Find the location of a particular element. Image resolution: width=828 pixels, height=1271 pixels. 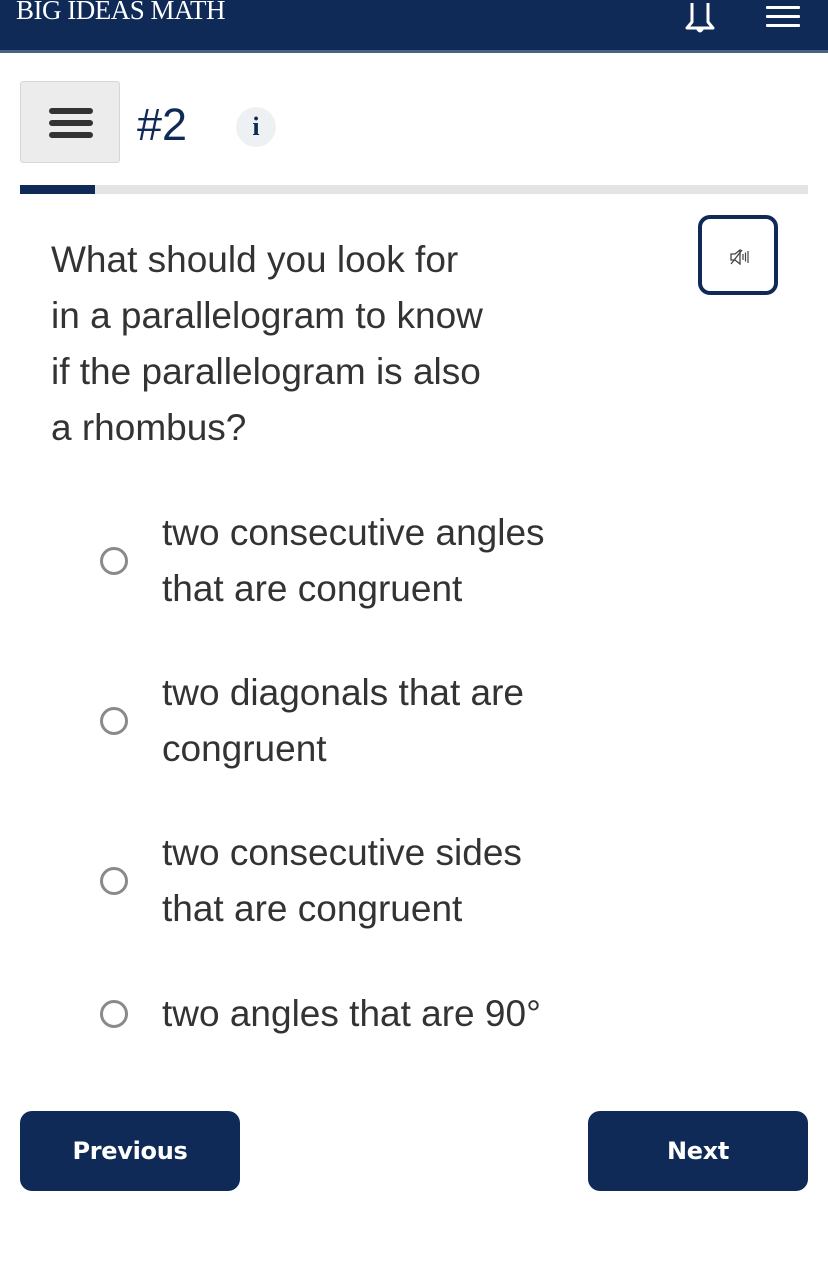

next-button: Next is located at coordinates (698, 1151).